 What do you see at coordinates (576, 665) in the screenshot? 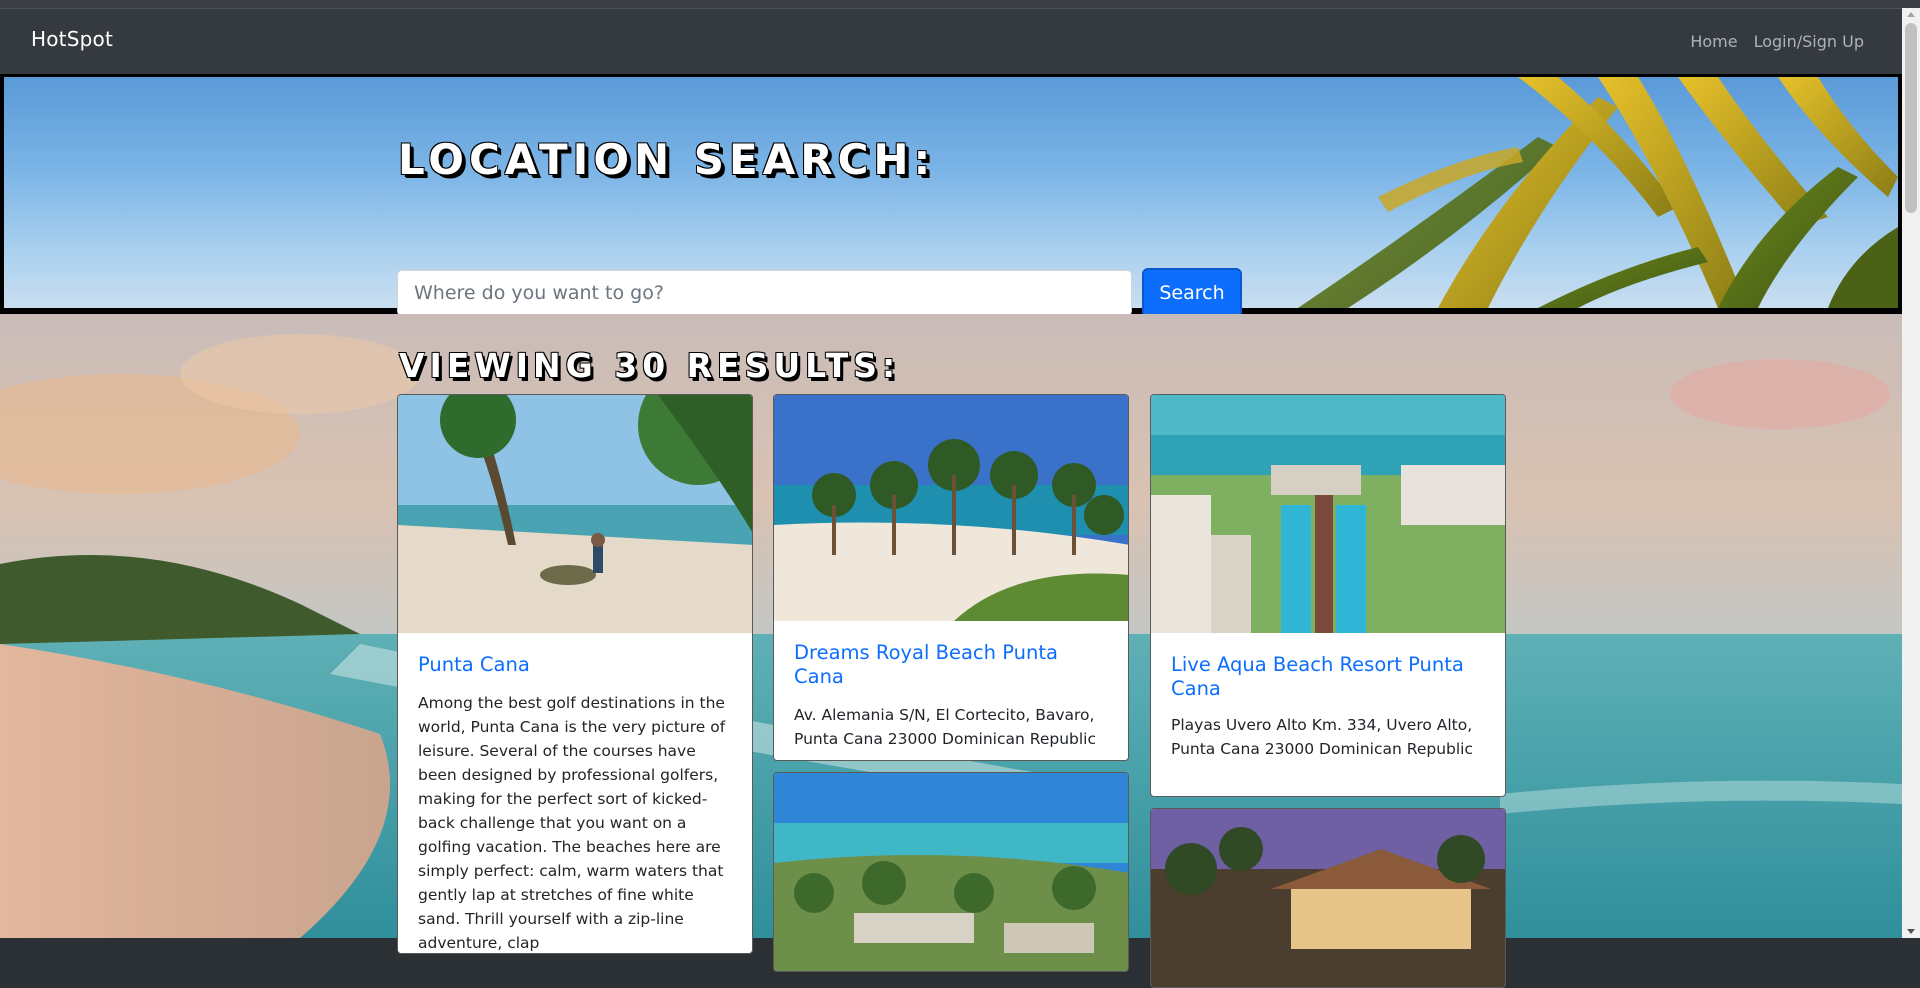
I see `card-title: Punta Cana` at bounding box center [576, 665].